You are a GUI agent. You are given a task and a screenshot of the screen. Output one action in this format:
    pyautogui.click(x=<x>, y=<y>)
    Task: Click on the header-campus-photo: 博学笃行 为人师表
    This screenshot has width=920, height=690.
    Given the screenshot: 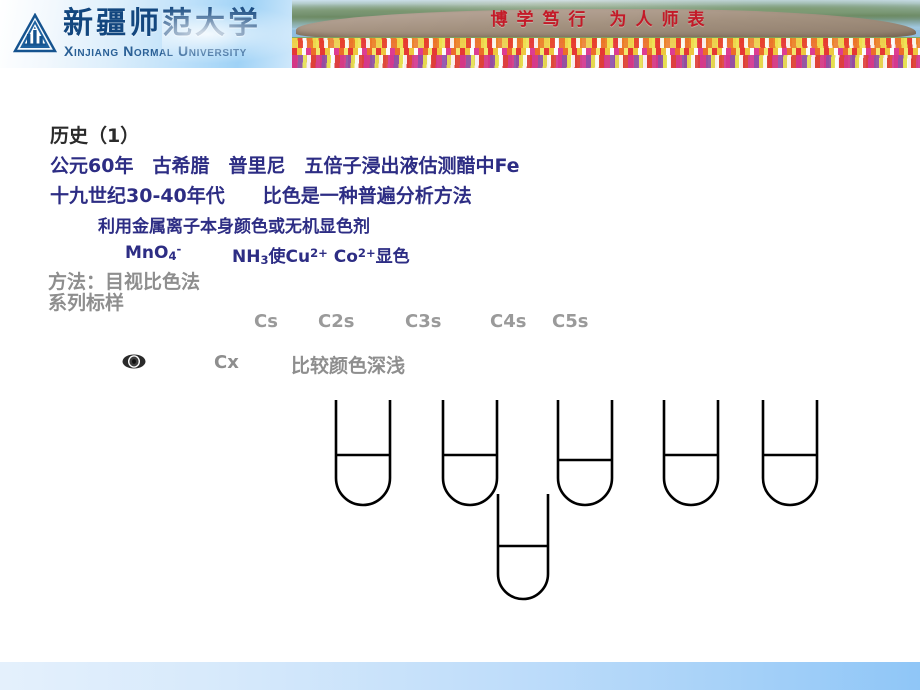 What is the action you would take?
    pyautogui.click(x=606, y=34)
    